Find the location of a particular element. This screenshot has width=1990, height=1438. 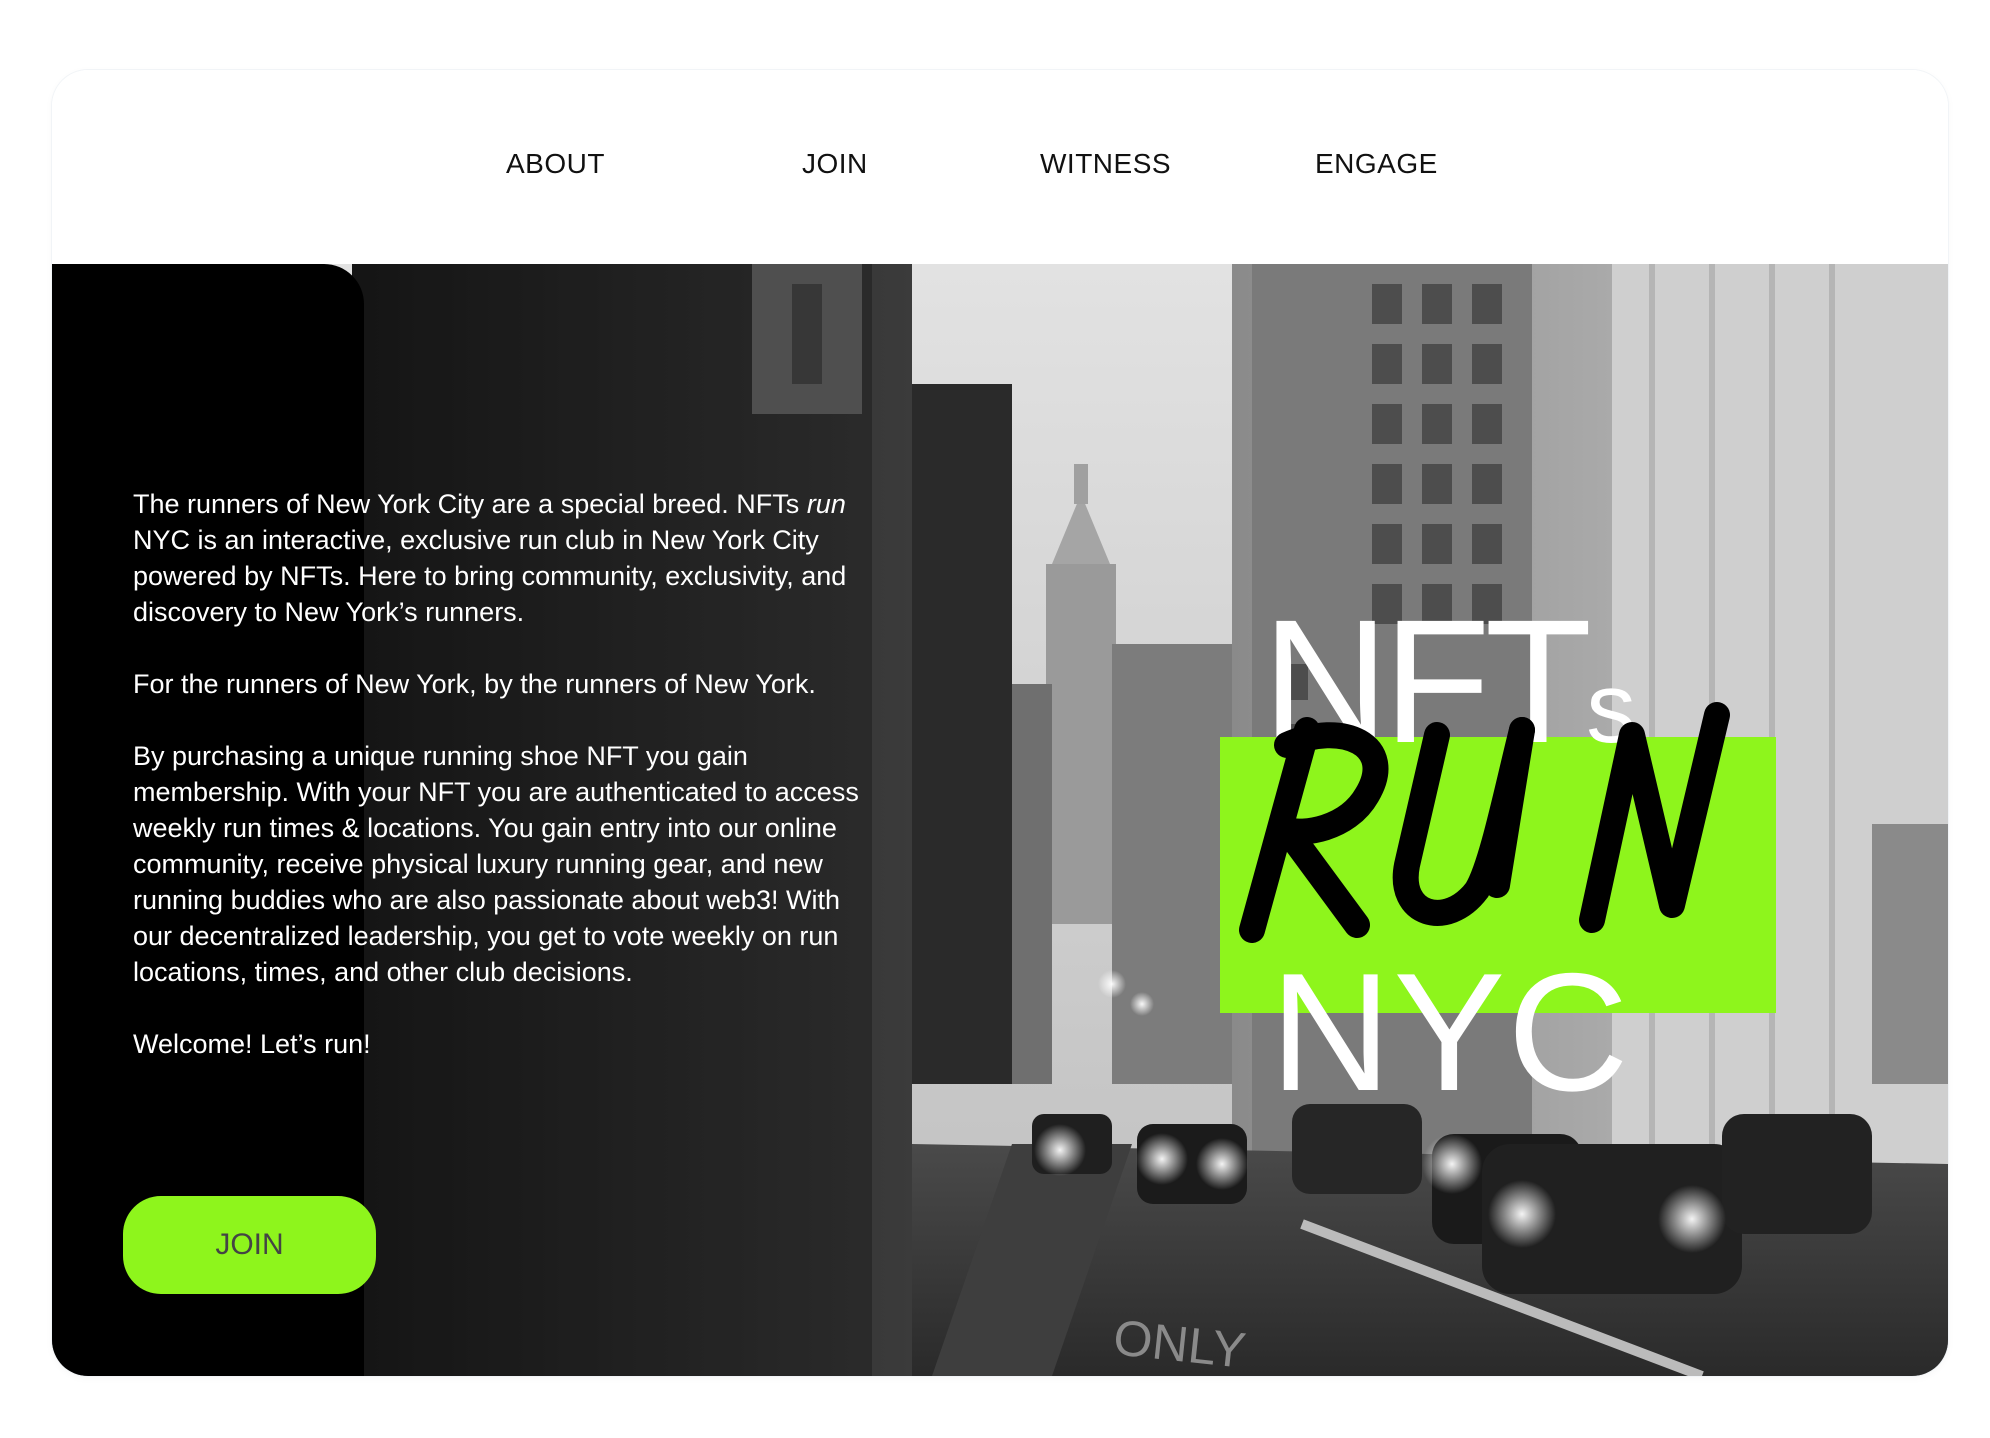

intro-paragraph-1-run: run is located at coordinates (826, 504).